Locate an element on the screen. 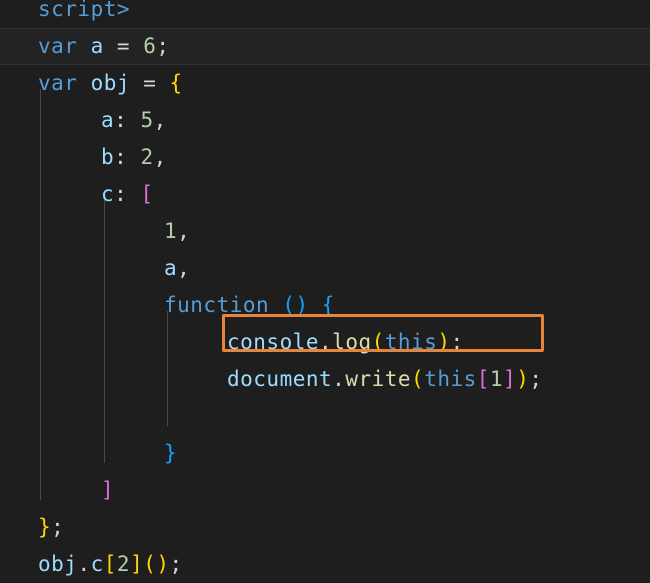 Image resolution: width=650 pixels, height=583 pixels. line-document-write-token-2: write is located at coordinates (378, 379).